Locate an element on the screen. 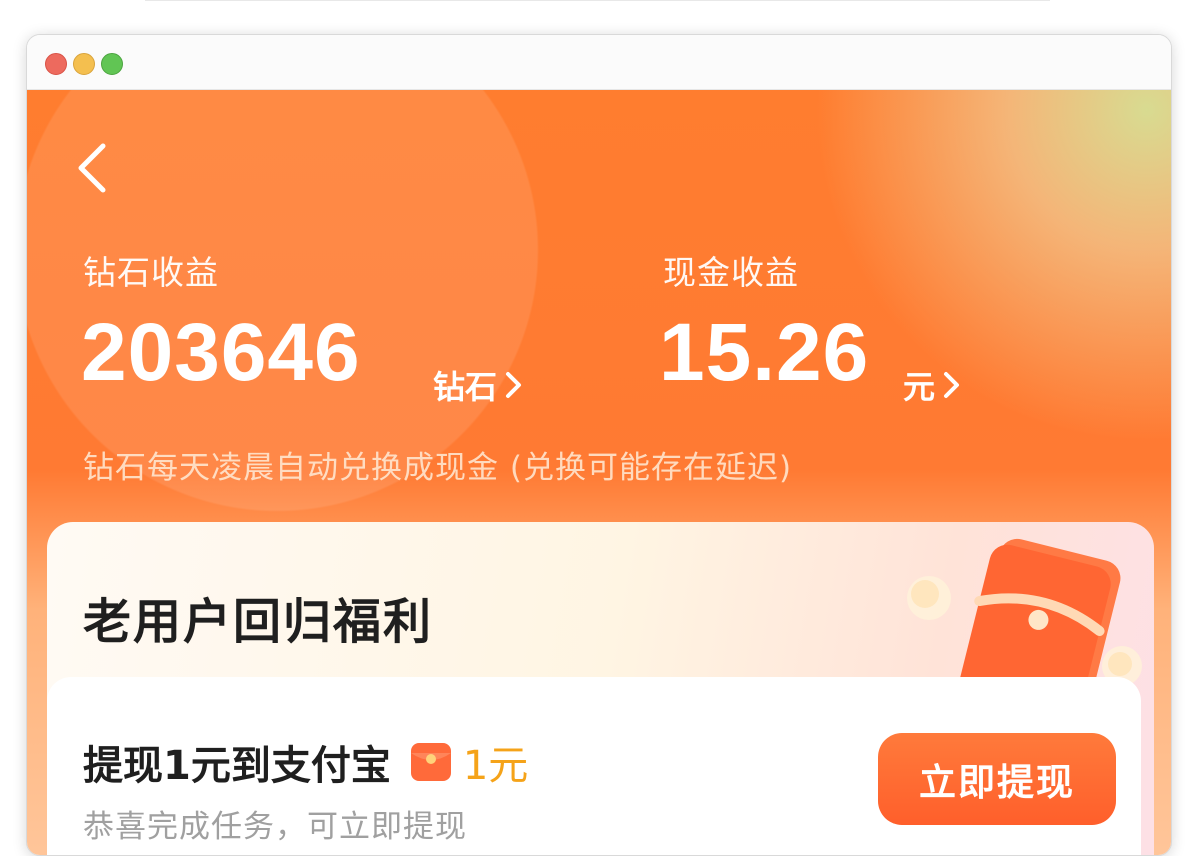  withdraw-now-button: 立即提现 is located at coordinates (997, 779).